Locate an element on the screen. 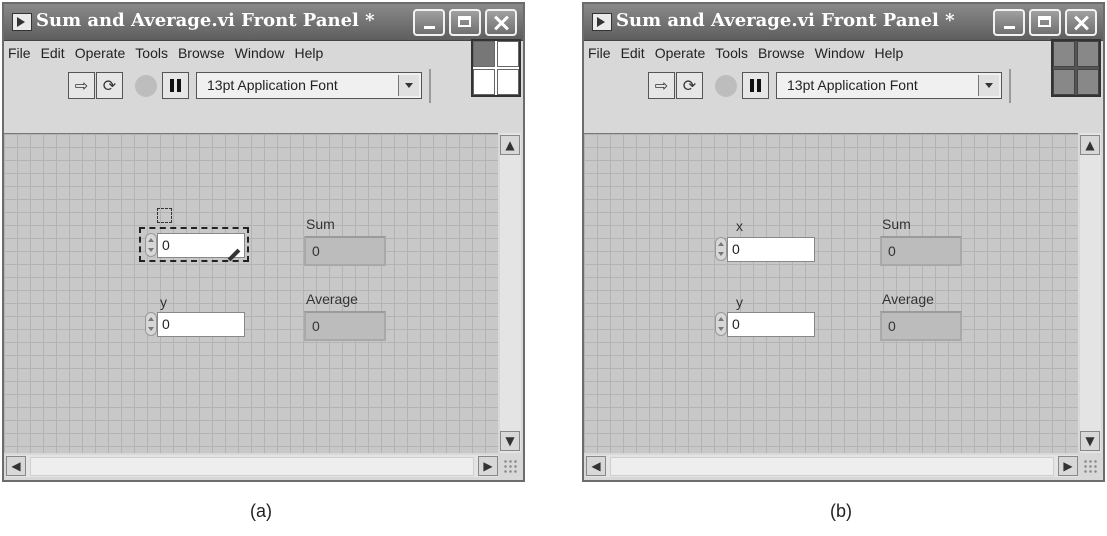 Image resolution: width=1107 pixels, height=536 pixels. x-value: 0 is located at coordinates (771, 249).